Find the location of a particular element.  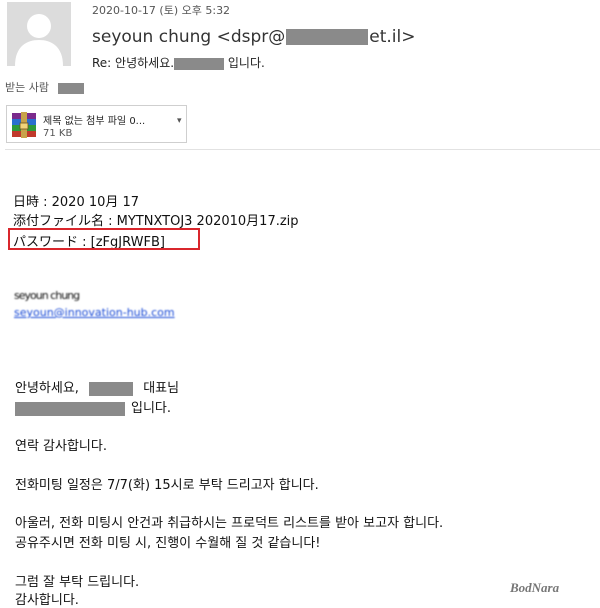

greeting-prefix: 안녕하세요, is located at coordinates (47, 388).